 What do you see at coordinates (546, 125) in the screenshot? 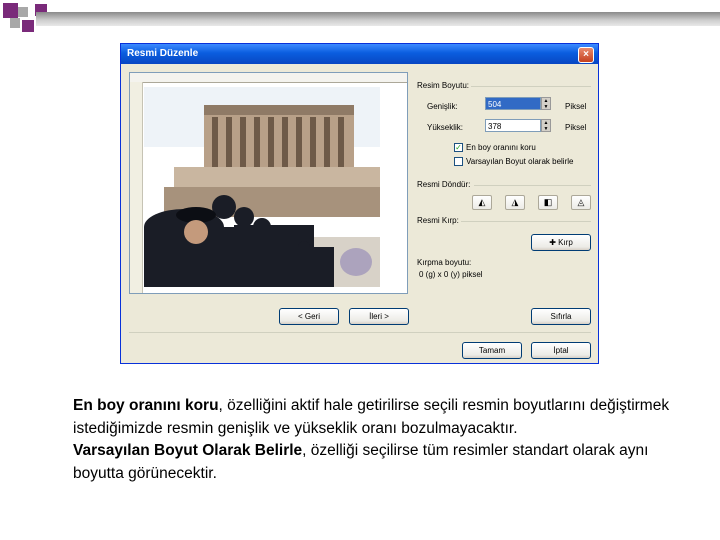
I see `height-spinner: ▲ ▼` at bounding box center [546, 125].